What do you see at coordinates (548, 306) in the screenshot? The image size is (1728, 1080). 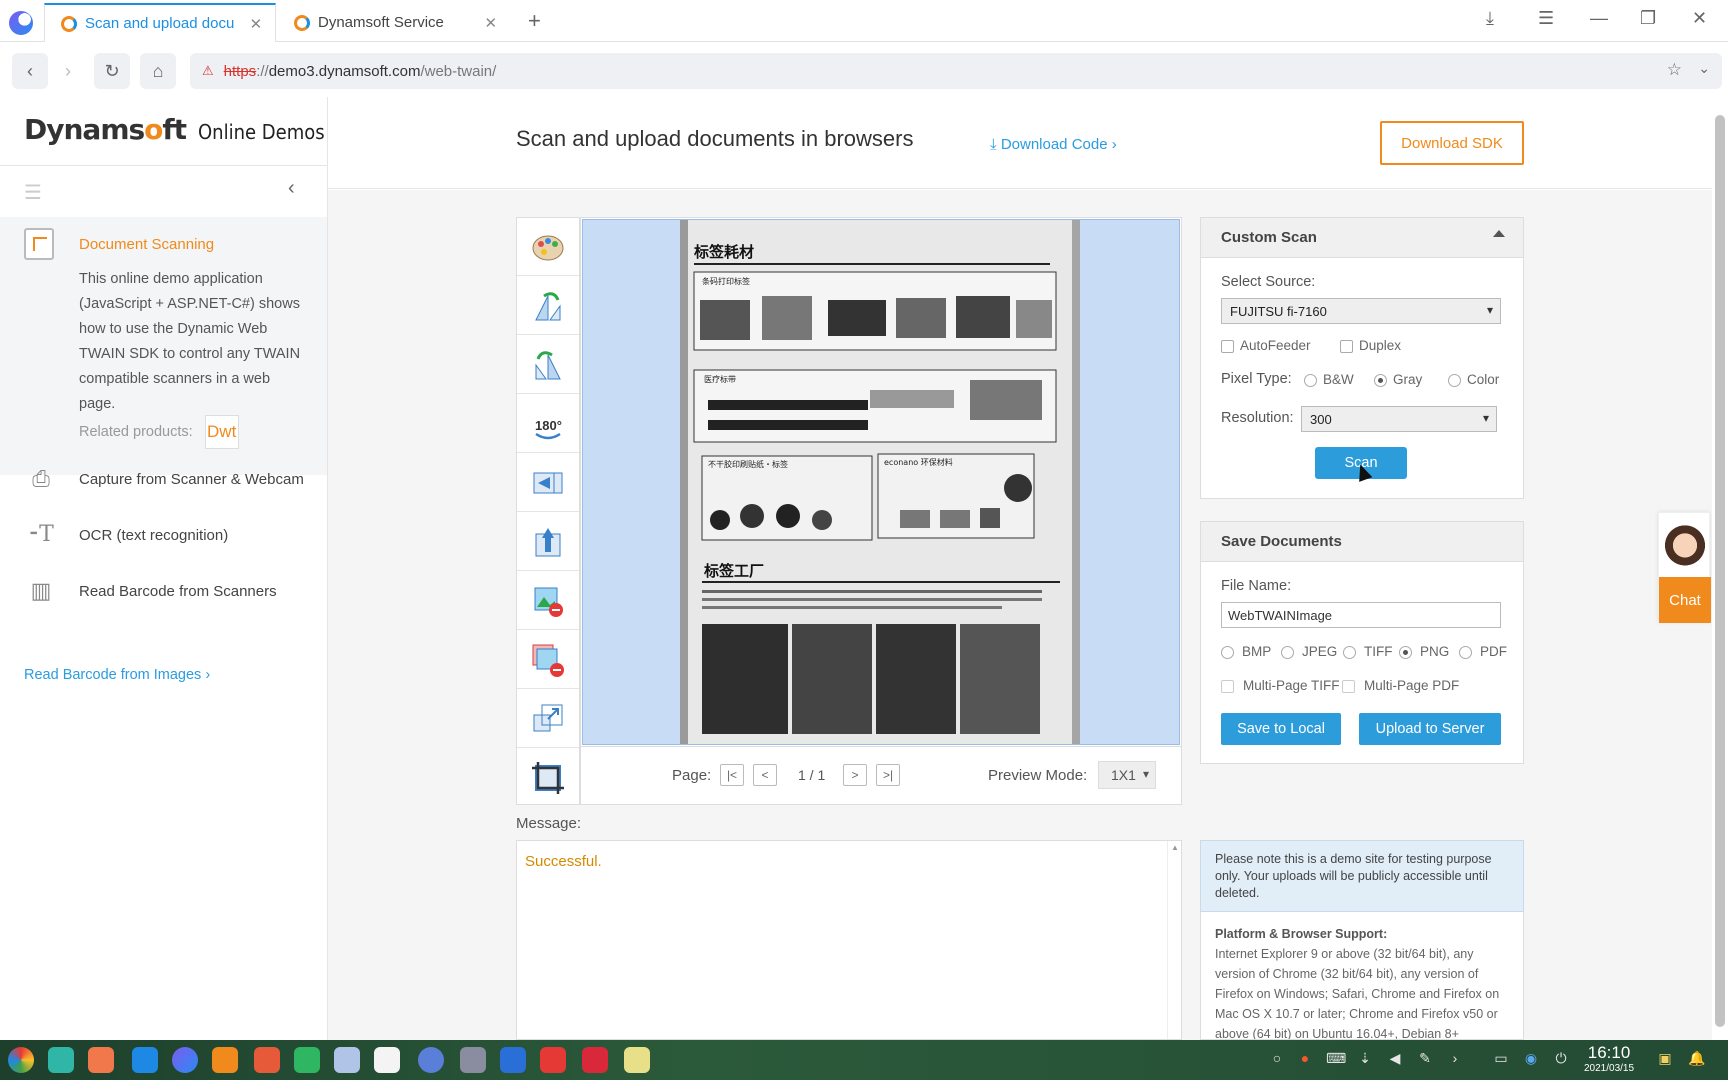 I see `rotate-left-icon` at bounding box center [548, 306].